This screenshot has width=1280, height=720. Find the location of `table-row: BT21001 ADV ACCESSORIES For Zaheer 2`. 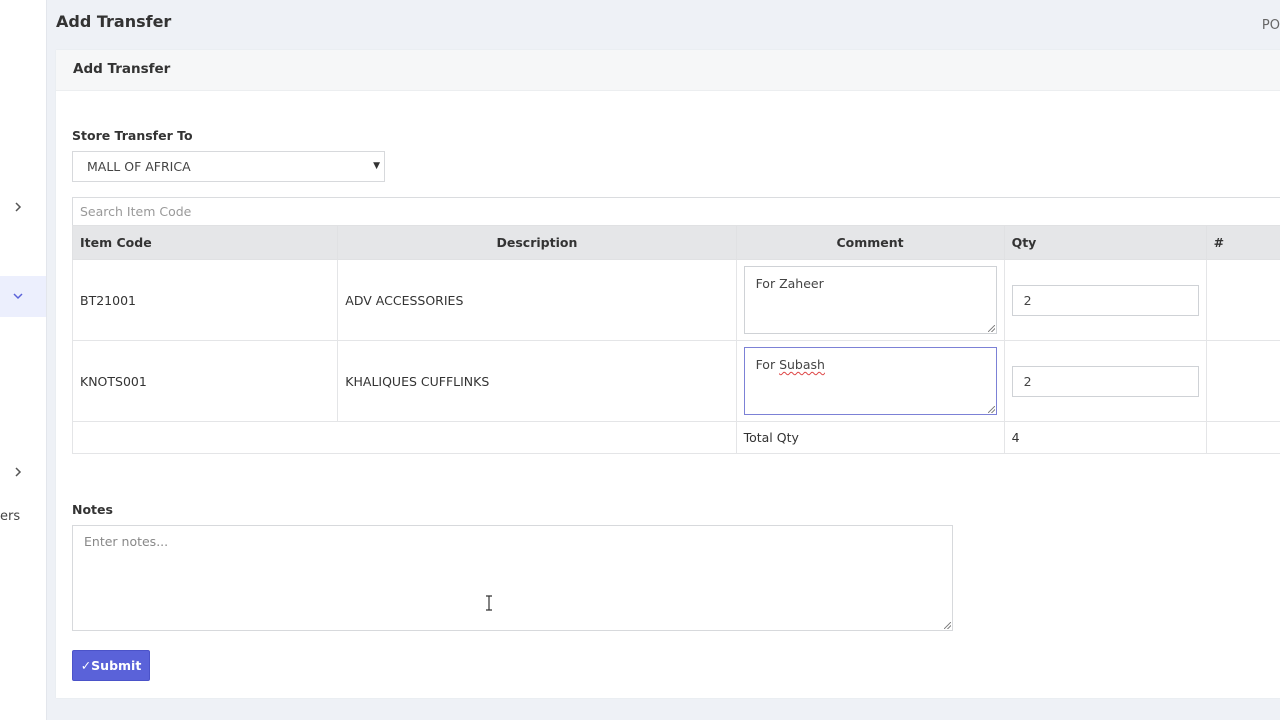

table-row: BT21001 ADV ACCESSORIES For Zaheer 2 is located at coordinates (675, 300).